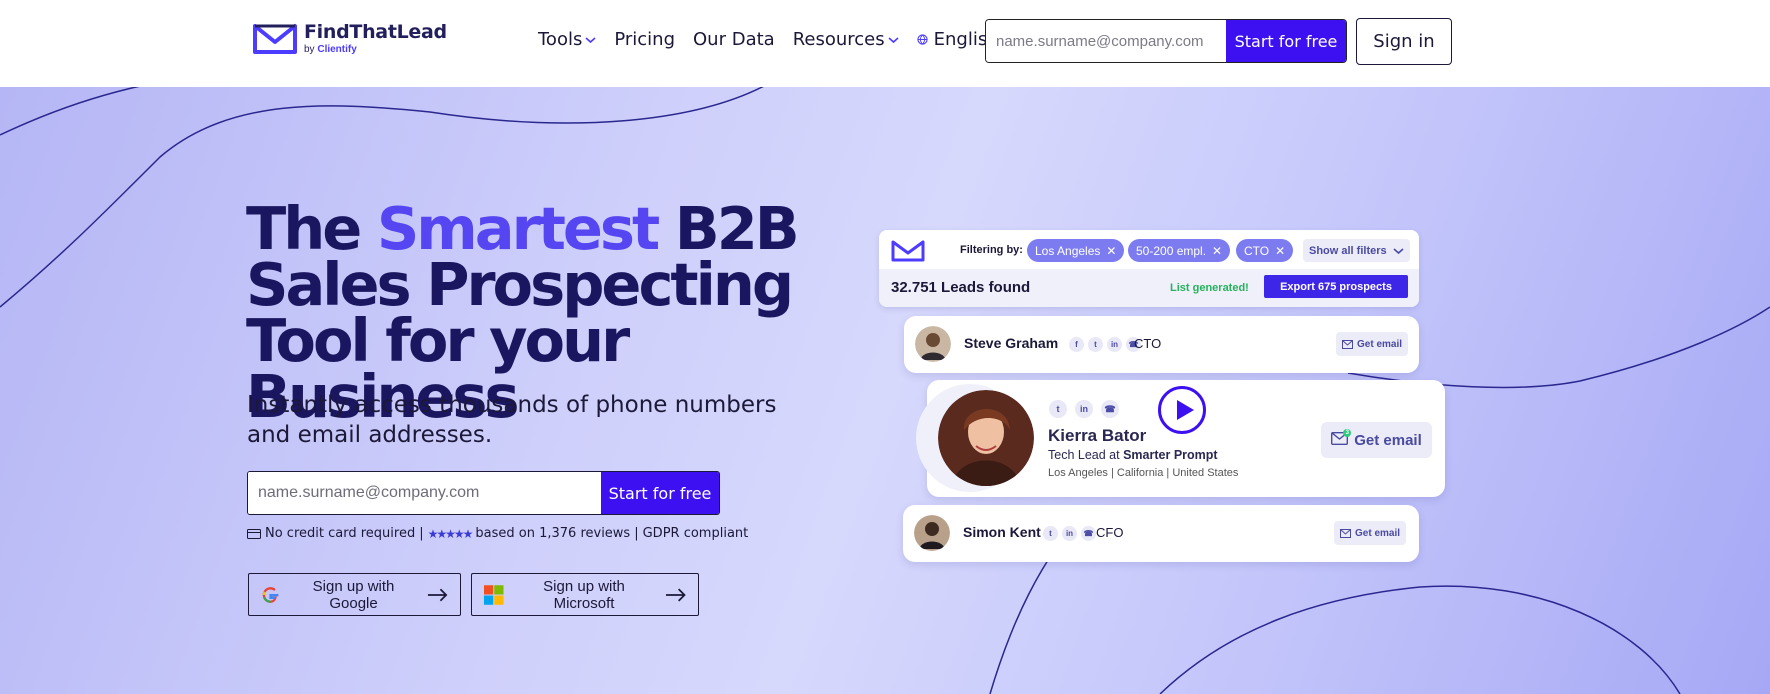 This screenshot has height=694, width=1770. What do you see at coordinates (1336, 286) in the screenshot?
I see `export-prospects-button: Export 675 prospects` at bounding box center [1336, 286].